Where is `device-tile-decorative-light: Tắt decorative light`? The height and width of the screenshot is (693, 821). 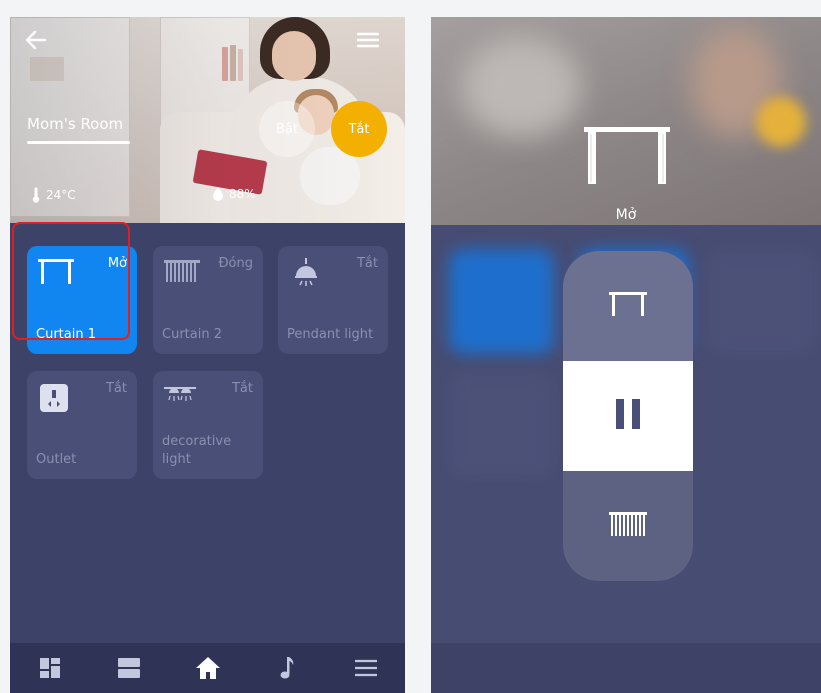 device-tile-decorative-light: Tắt decorative light is located at coordinates (208, 425).